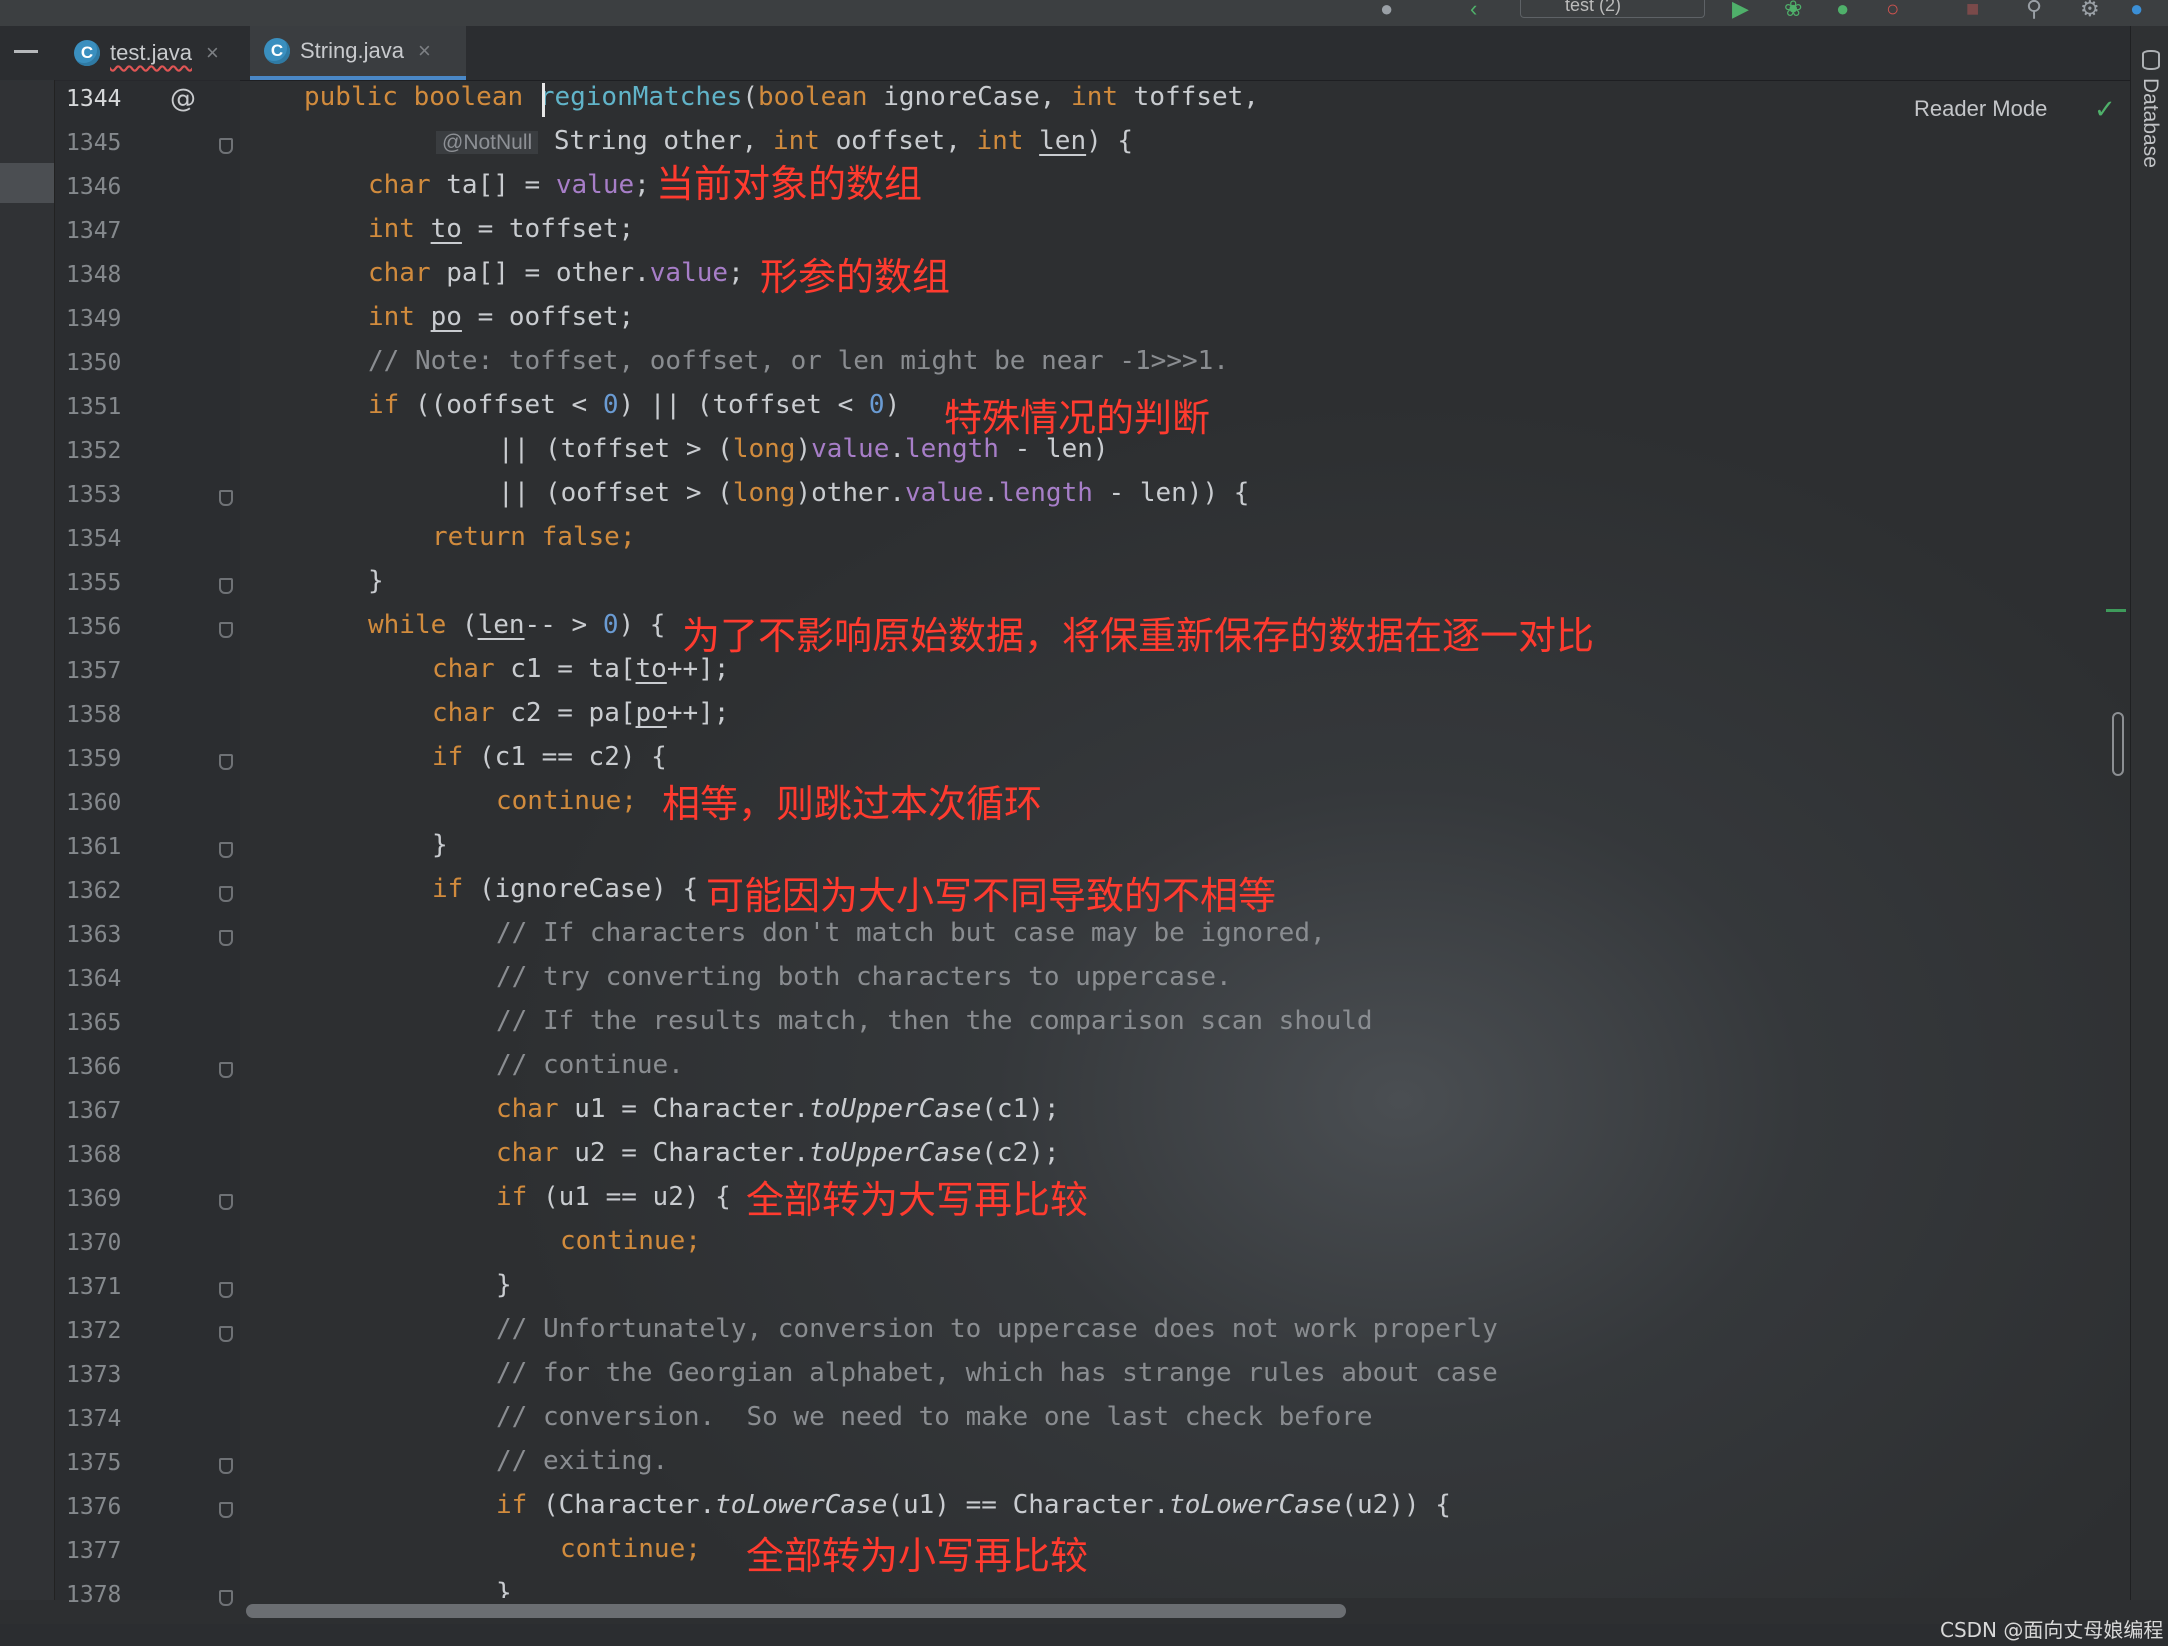 The height and width of the screenshot is (1646, 2168). I want to click on code-line: || (toffset > (long)value.length - len), so click(803, 449).